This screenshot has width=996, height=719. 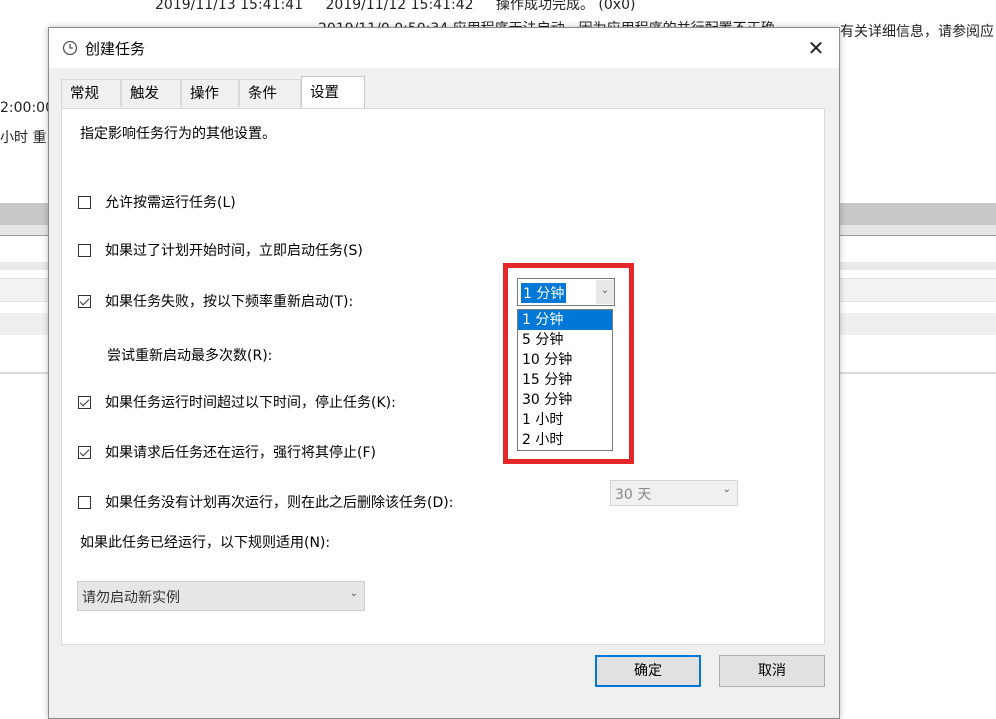 I want to click on stop-if-runs-longer-option: 如果任务运行时间超过以下时间，停止任务(K):, so click(x=237, y=402).